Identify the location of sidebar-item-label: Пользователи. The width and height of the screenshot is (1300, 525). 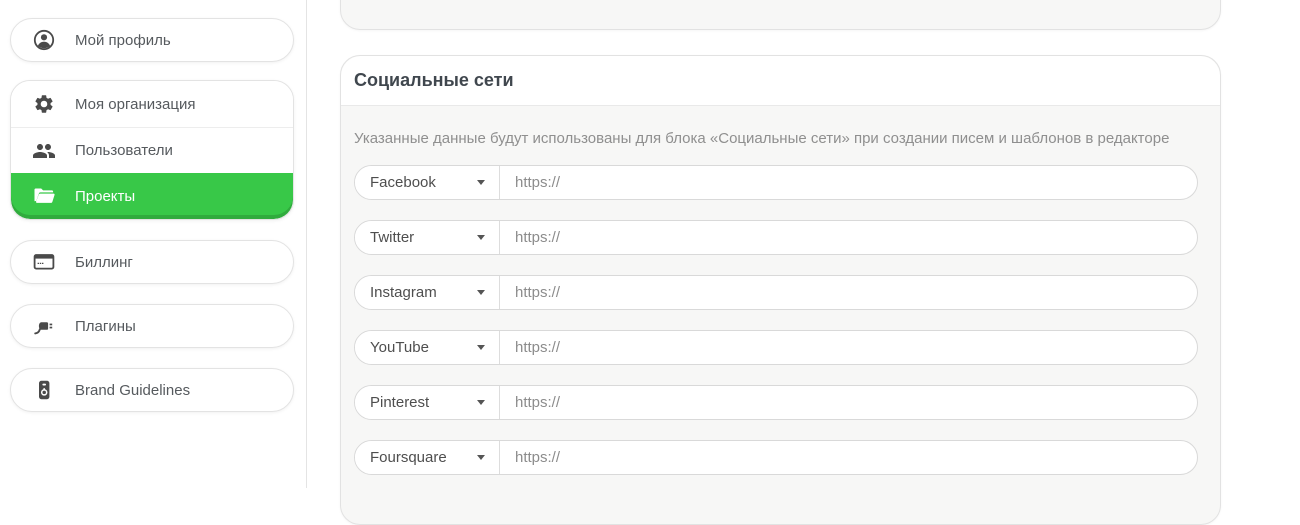
(124, 150).